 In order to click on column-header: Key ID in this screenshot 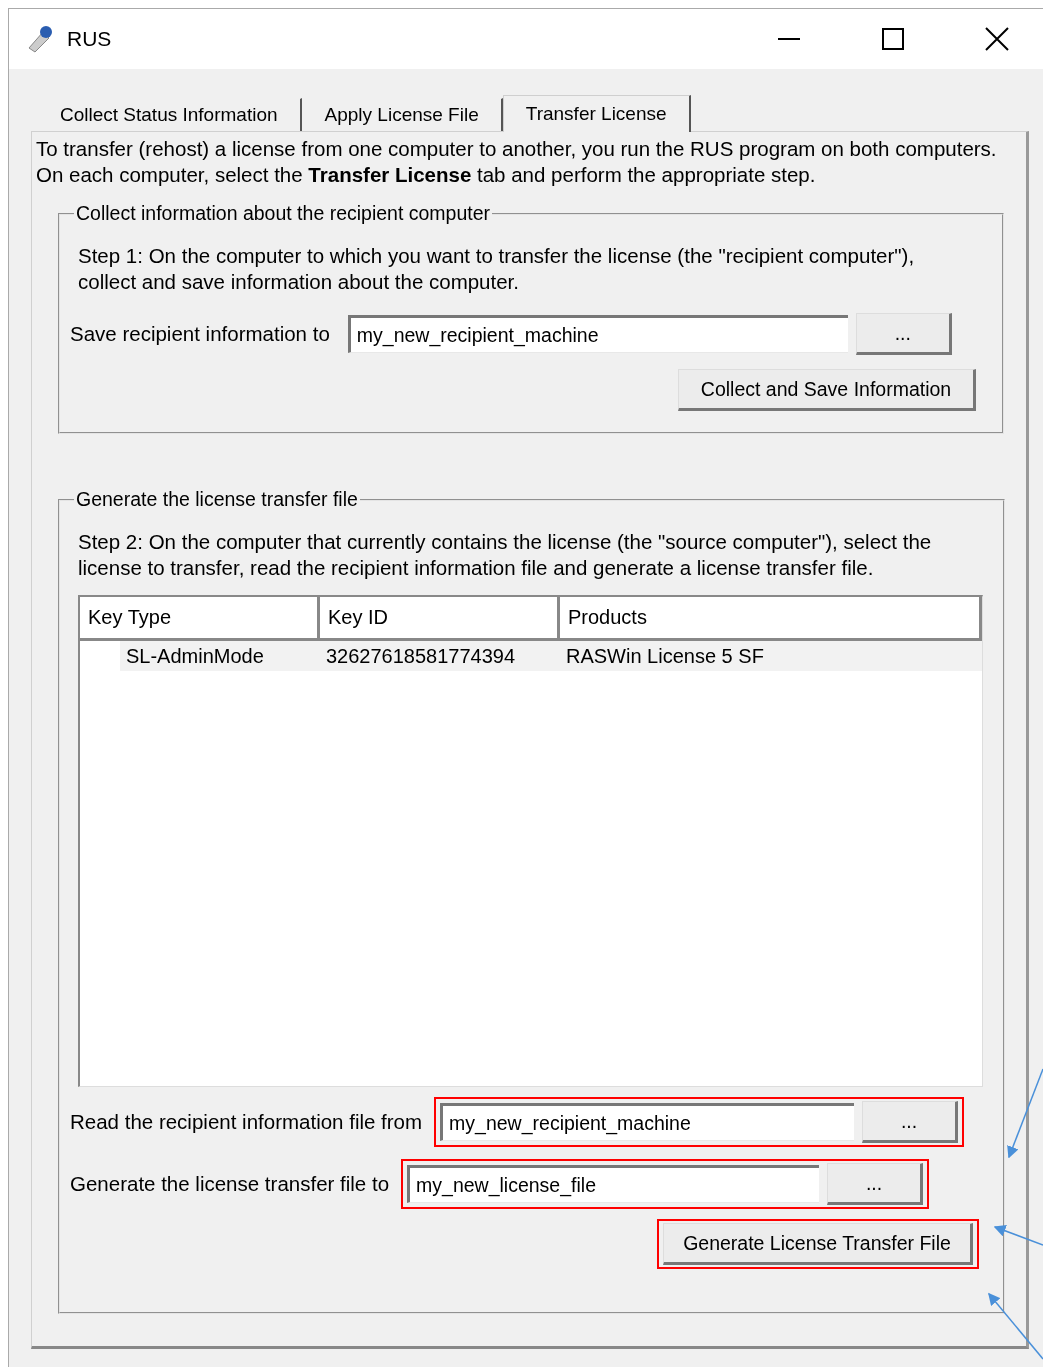, I will do `click(440, 619)`.